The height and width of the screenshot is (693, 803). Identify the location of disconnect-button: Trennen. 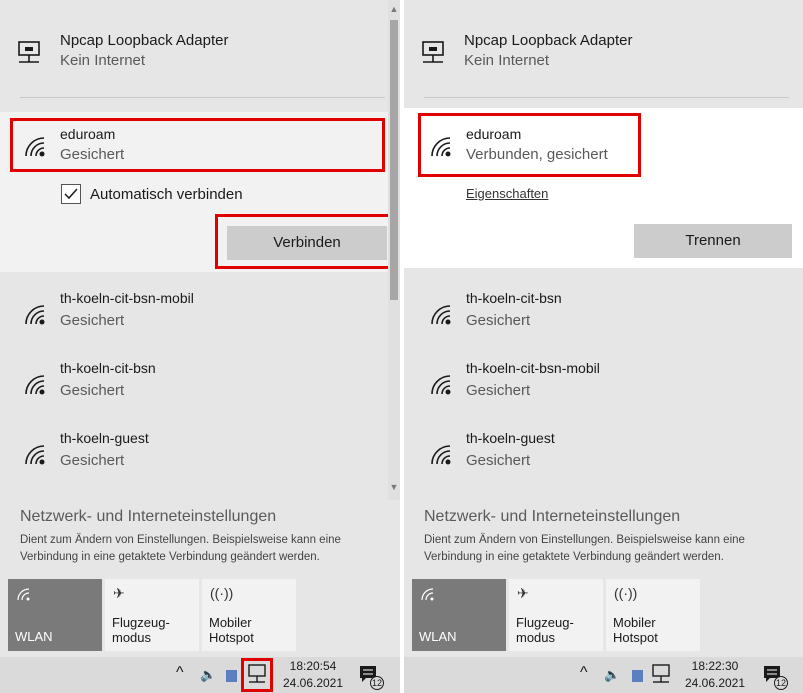
(713, 241).